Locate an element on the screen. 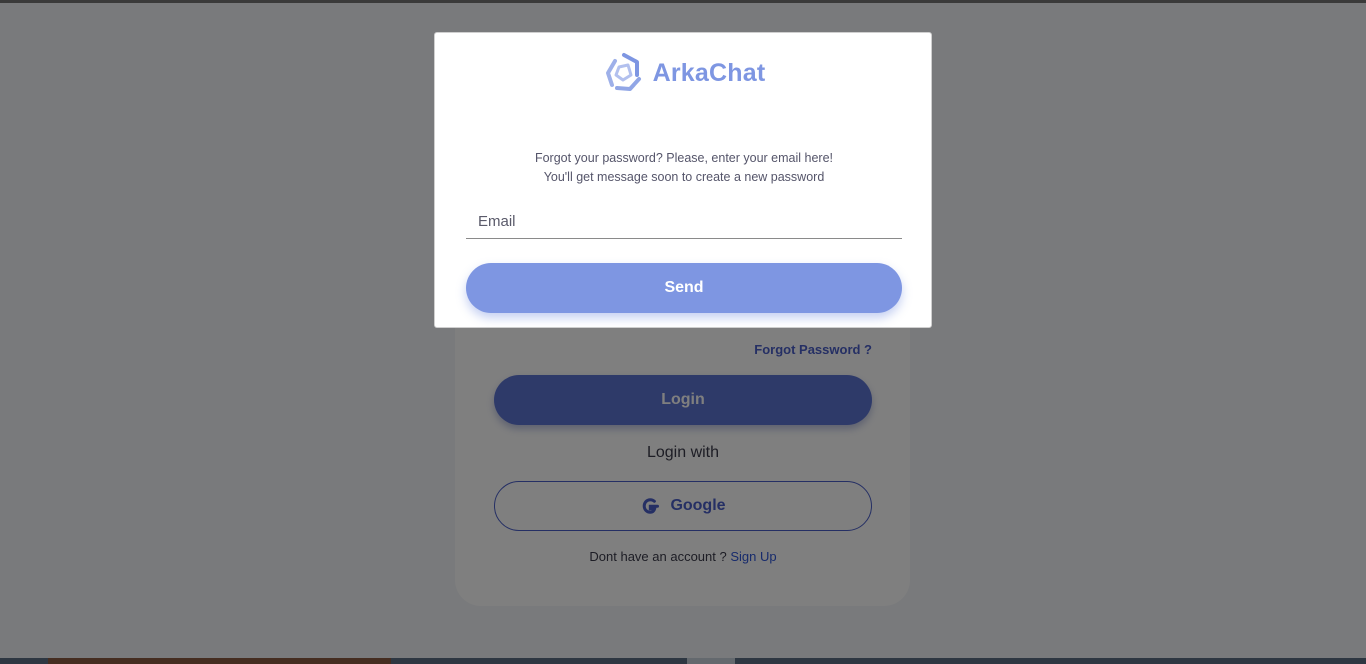 Image resolution: width=1366 pixels, height=664 pixels. brand-logo: ArkaChat is located at coordinates (684, 73).